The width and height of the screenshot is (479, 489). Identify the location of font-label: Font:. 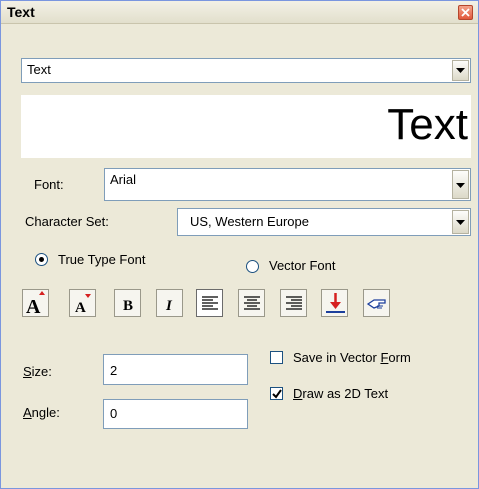
(49, 184).